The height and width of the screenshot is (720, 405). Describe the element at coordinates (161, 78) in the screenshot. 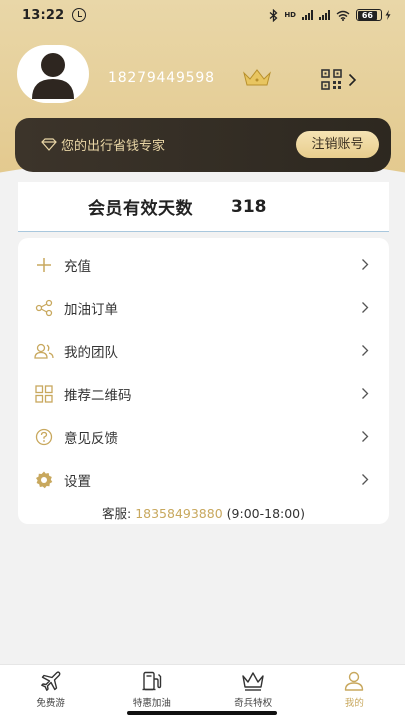

I see `user-phone: 18279449598` at that location.